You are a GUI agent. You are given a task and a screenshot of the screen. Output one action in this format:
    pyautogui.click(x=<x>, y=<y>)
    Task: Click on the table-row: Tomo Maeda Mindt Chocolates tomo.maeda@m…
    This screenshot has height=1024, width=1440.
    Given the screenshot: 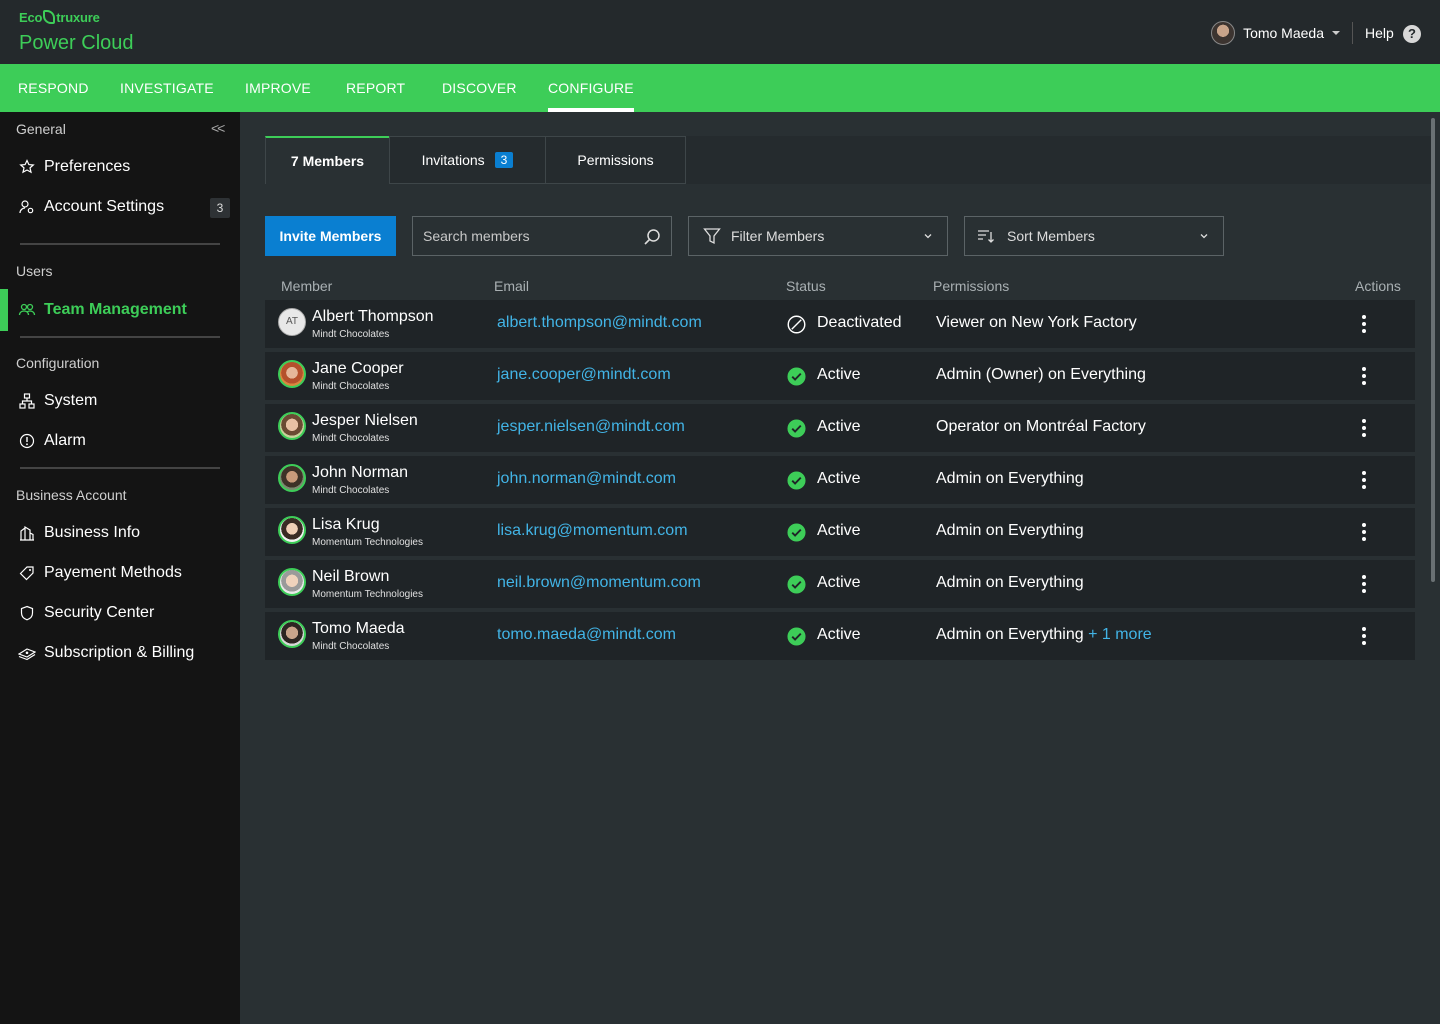 What is the action you would take?
    pyautogui.click(x=840, y=636)
    